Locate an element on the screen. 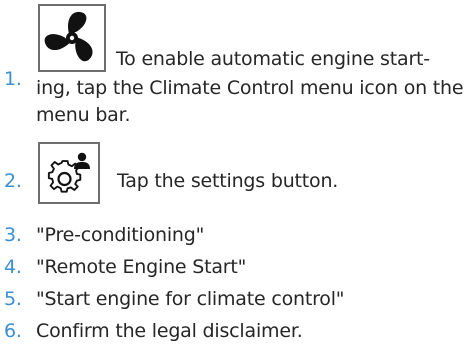  fan-icon is located at coordinates (68, 36).